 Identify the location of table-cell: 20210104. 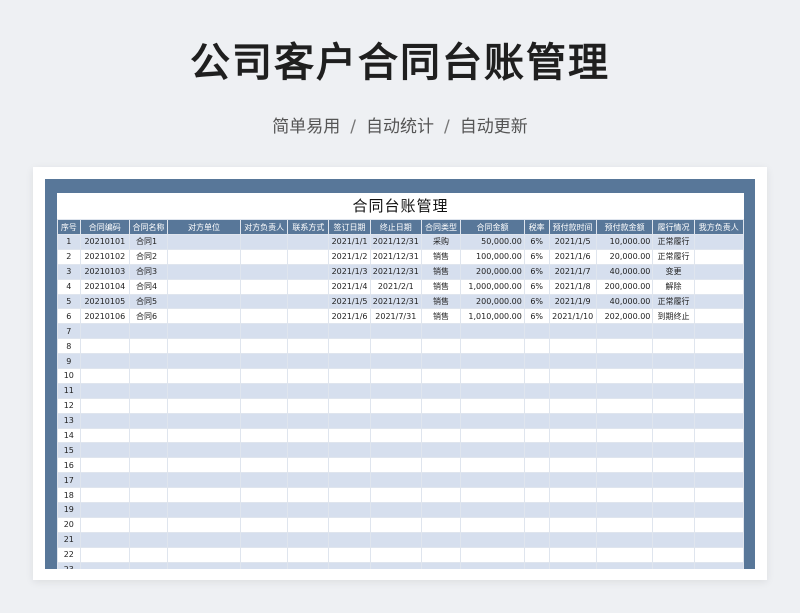
(104, 286).